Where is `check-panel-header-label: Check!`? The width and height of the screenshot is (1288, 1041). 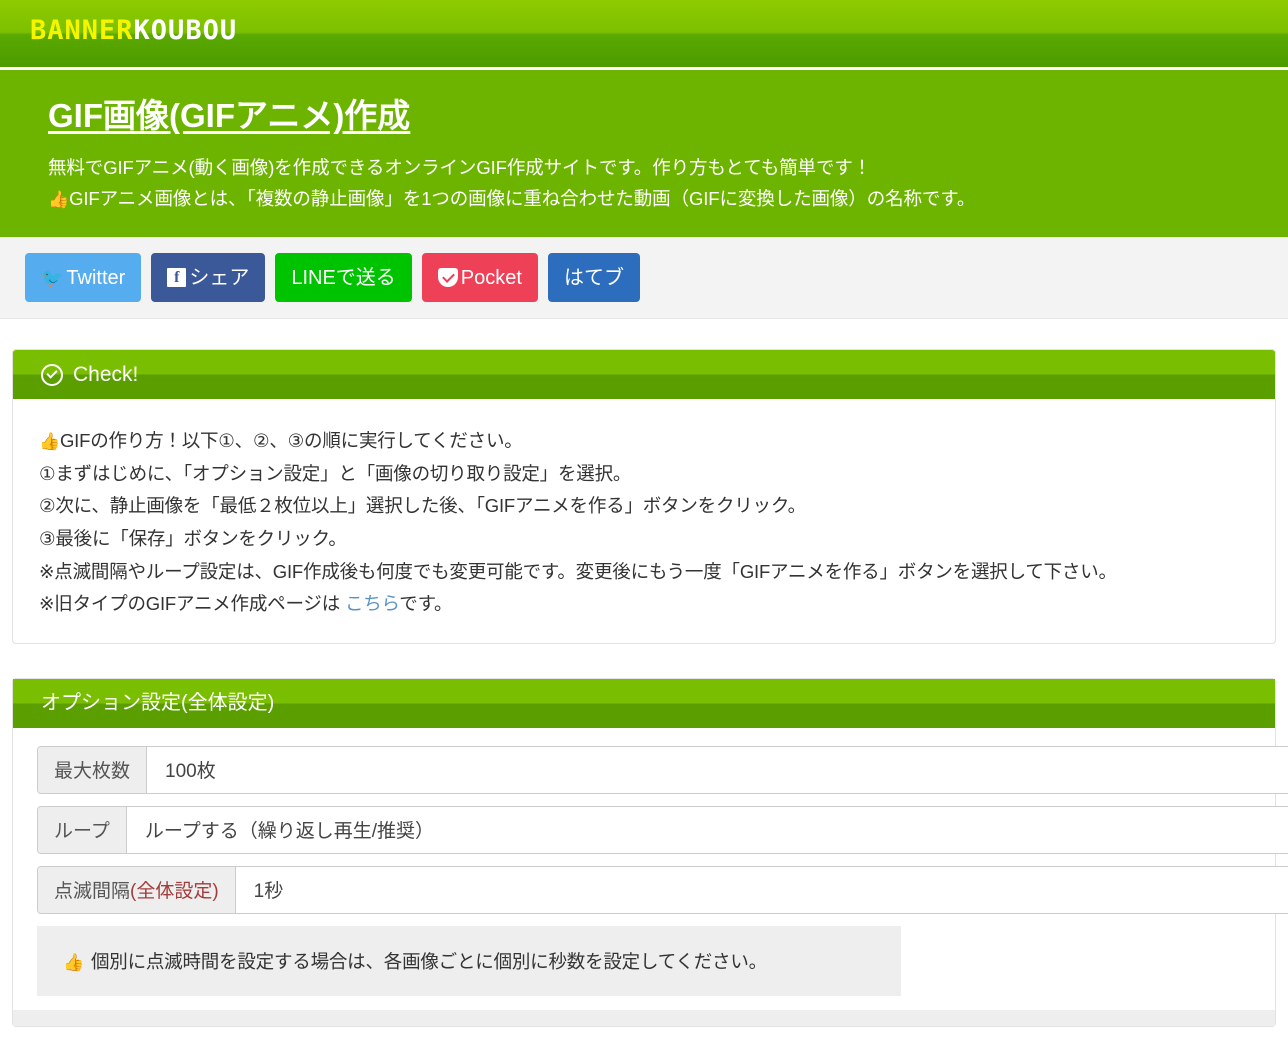
check-panel-header-label: Check! is located at coordinates (106, 375).